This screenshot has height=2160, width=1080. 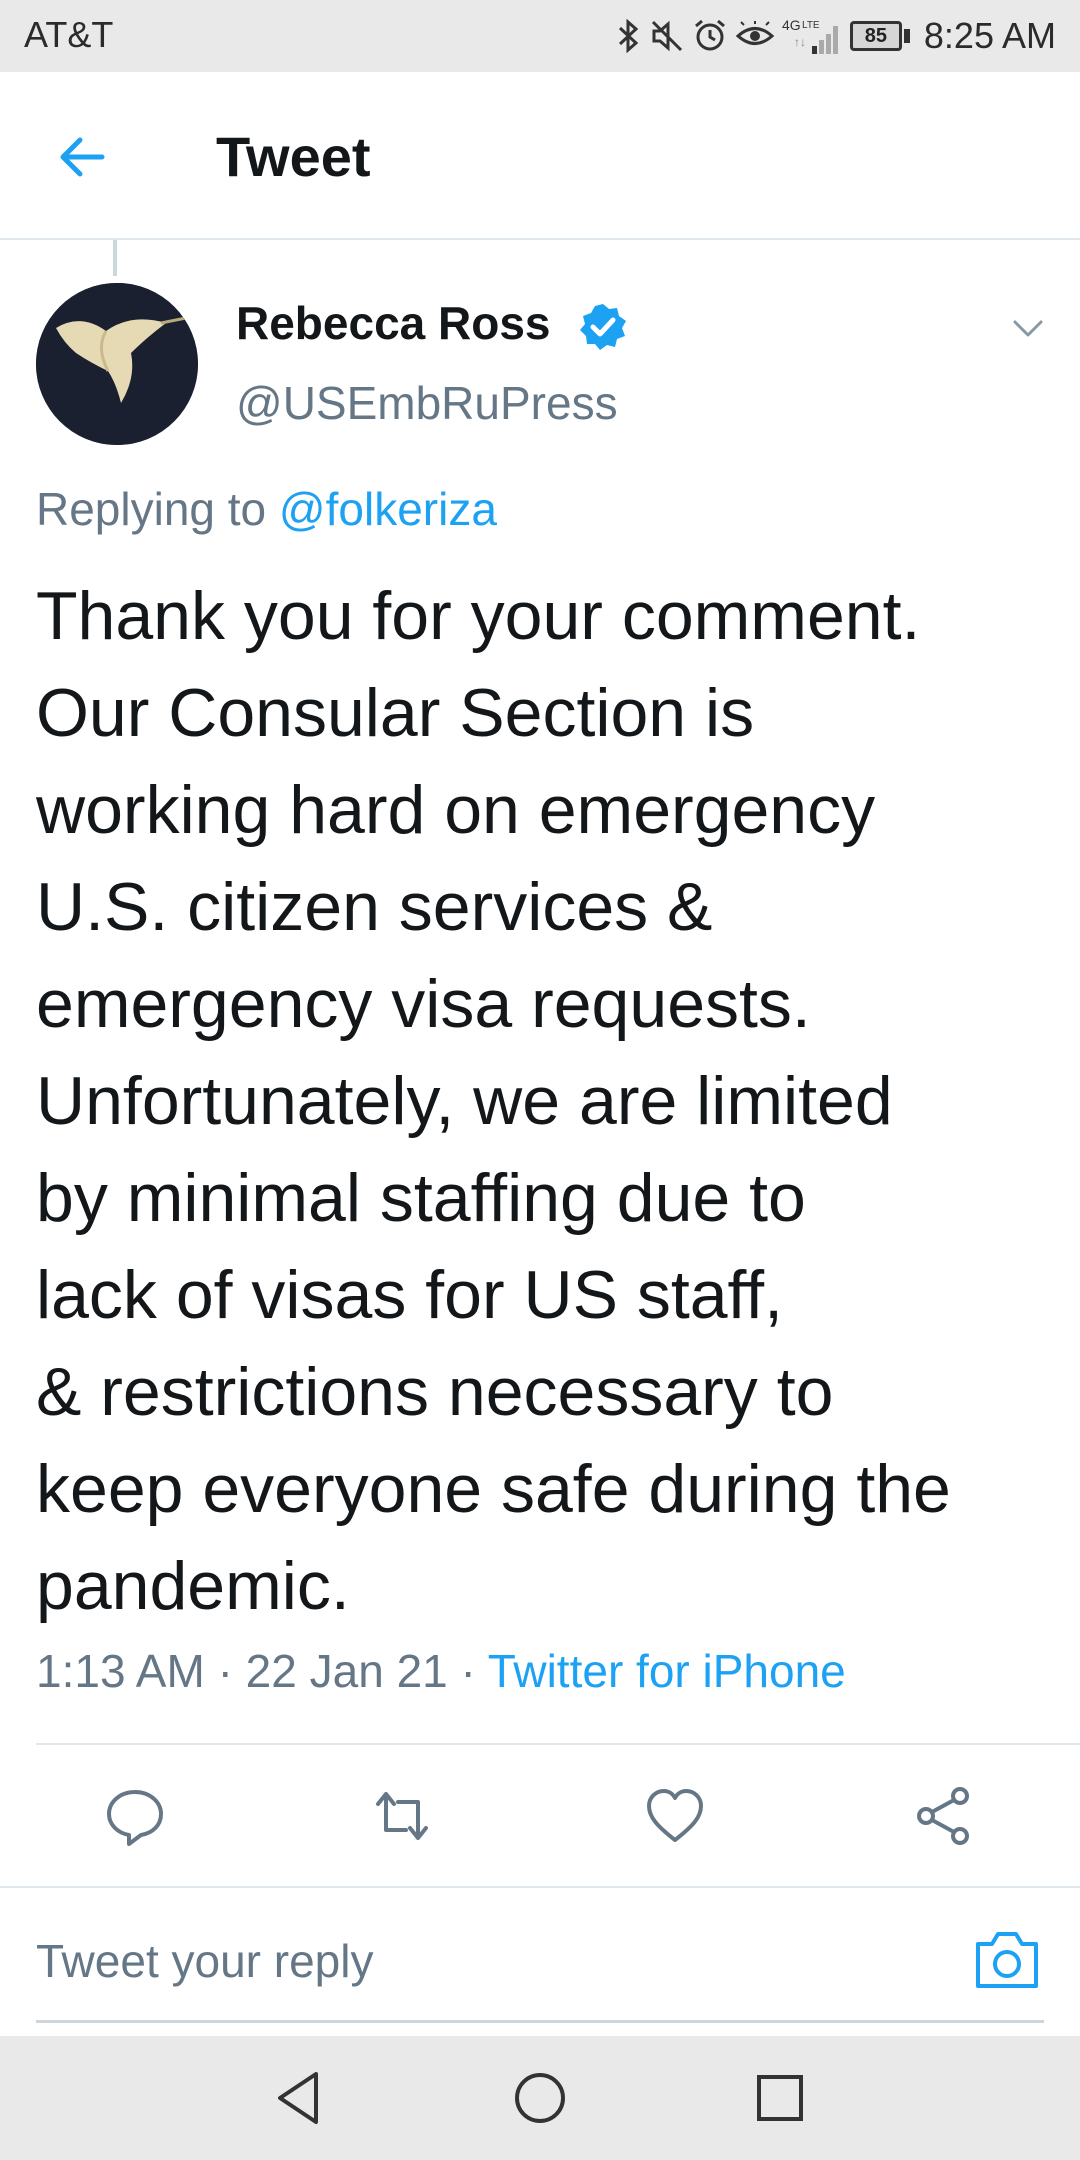 I want to click on svg-text: LTE, so click(x=811, y=25).